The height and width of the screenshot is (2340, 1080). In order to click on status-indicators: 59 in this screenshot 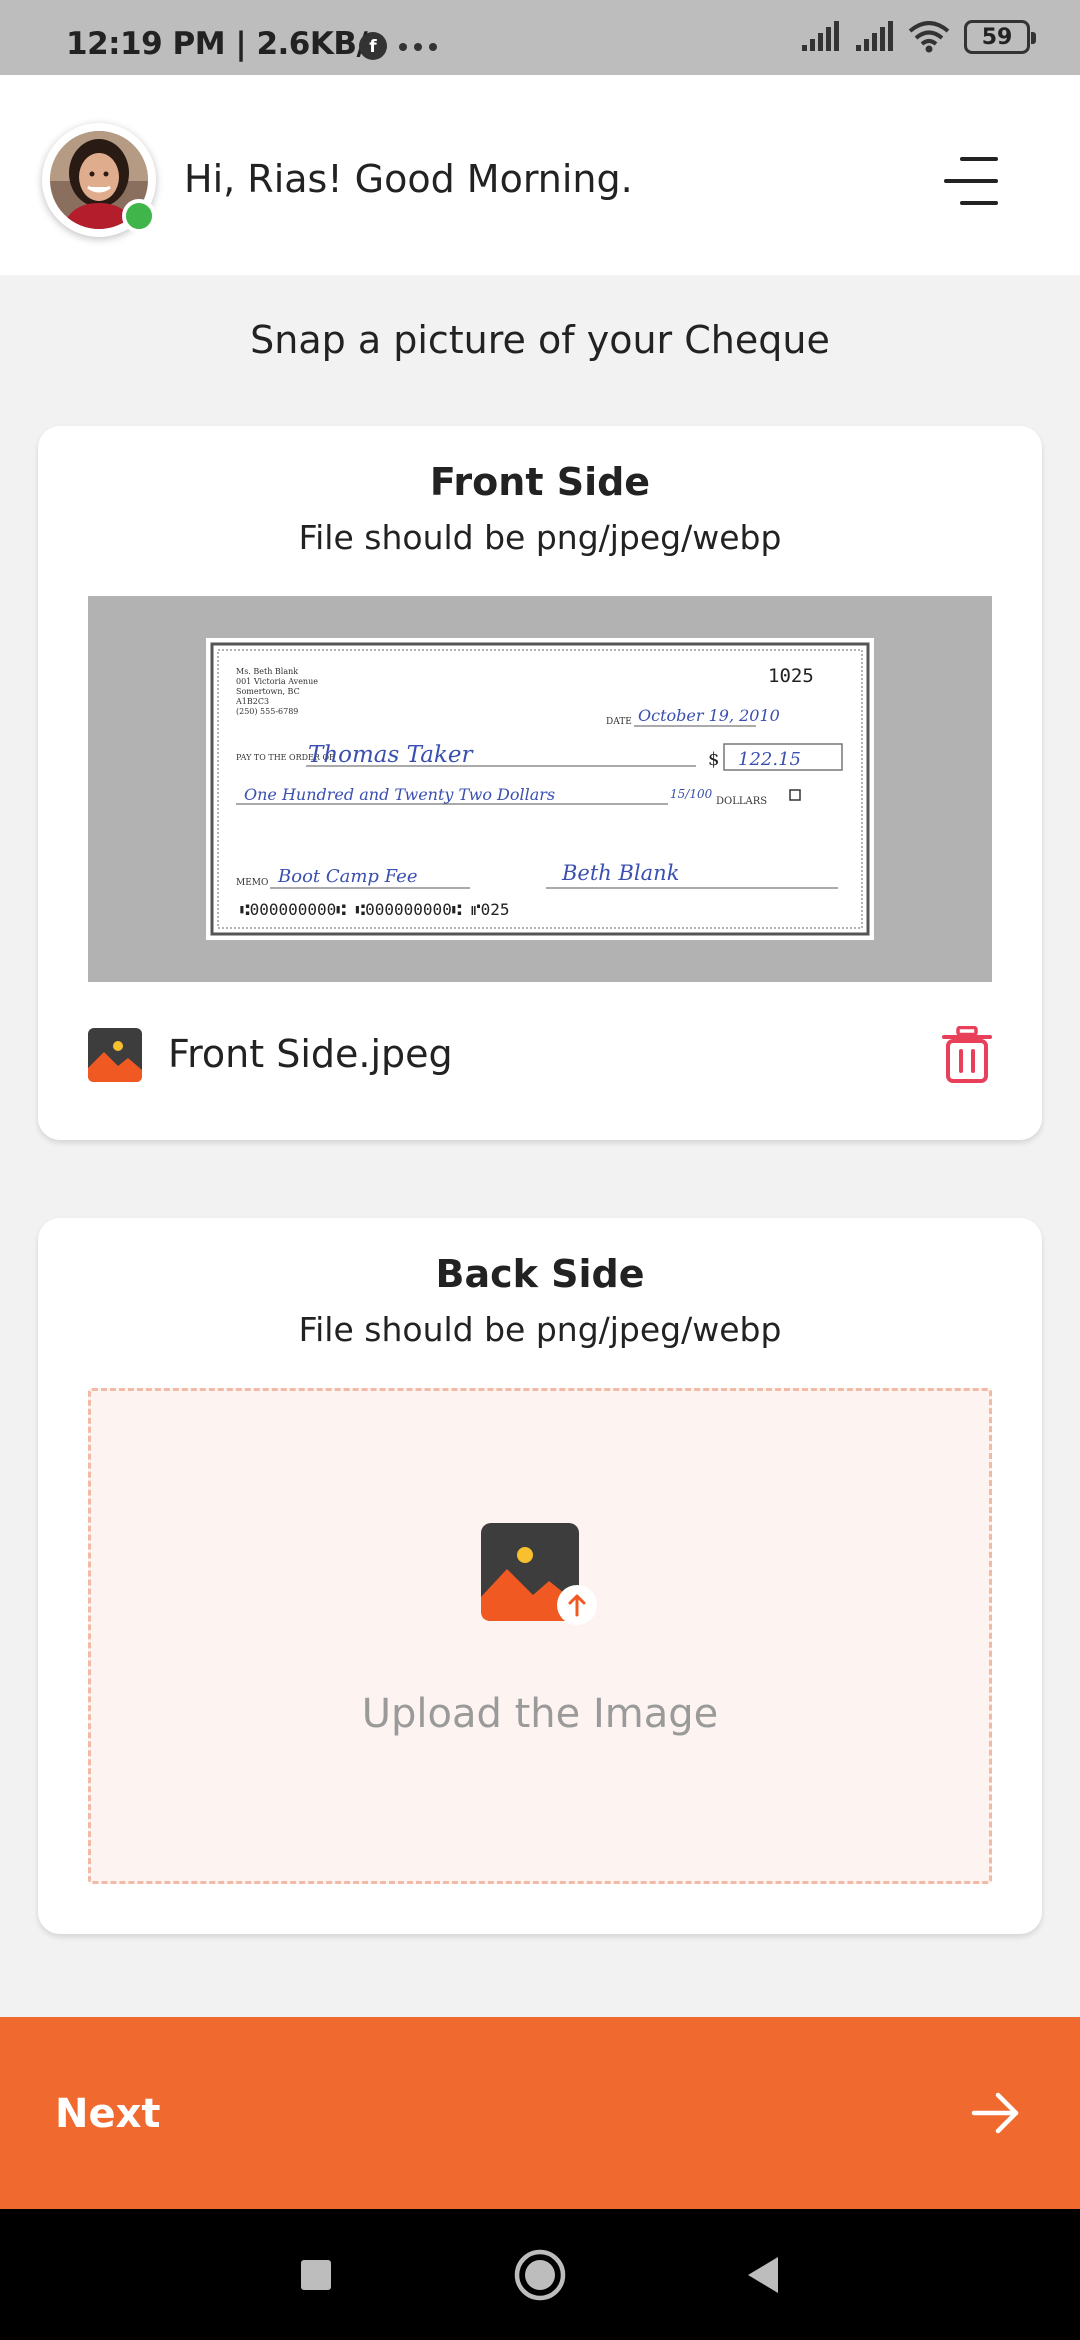, I will do `click(918, 37)`.